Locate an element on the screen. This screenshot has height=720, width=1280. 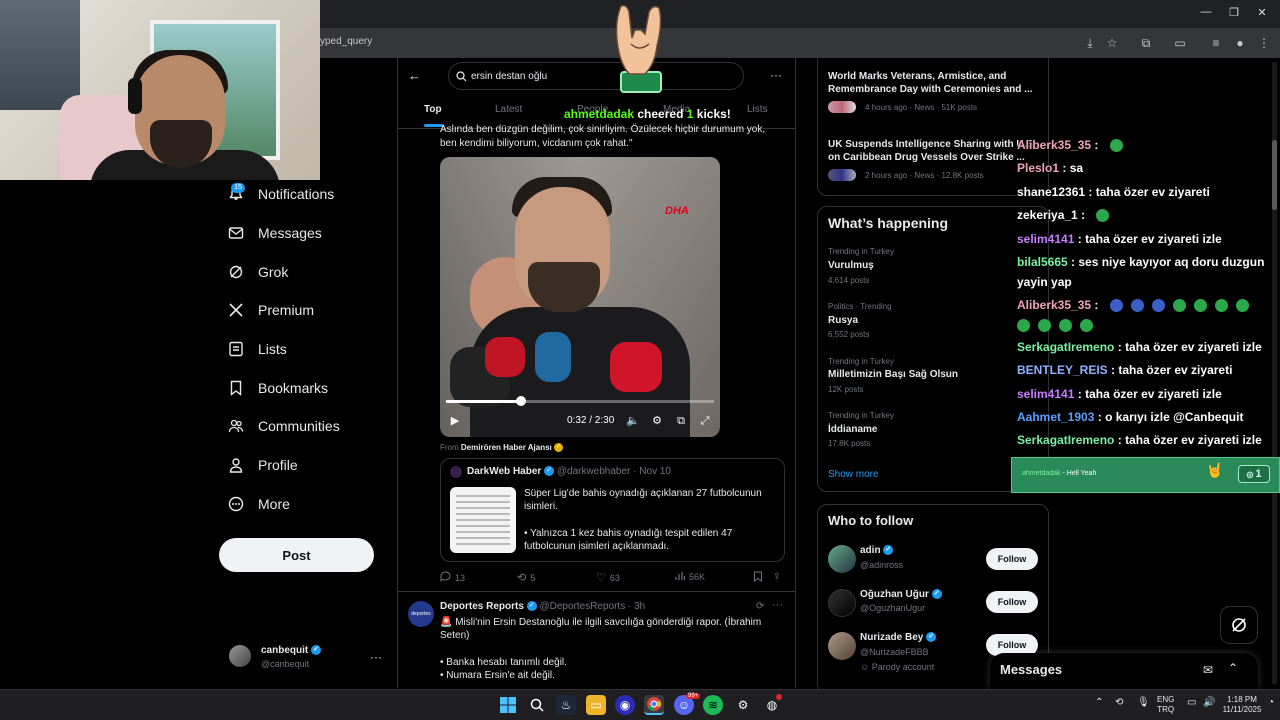
tab-latest: Latest is located at coordinates (508, 109).